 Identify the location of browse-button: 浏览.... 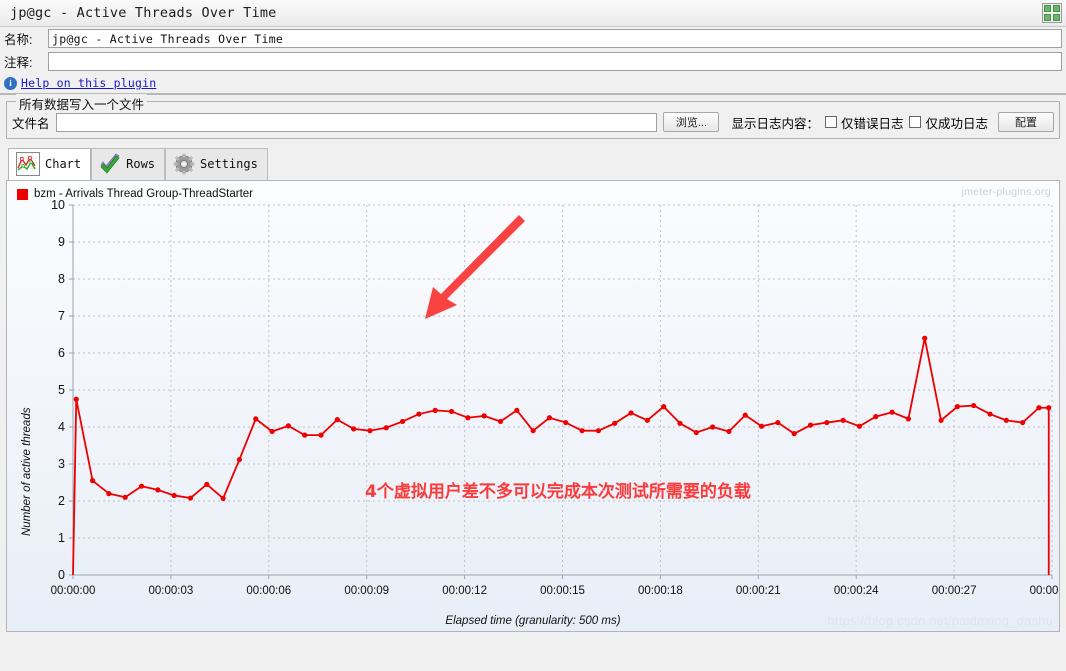
(691, 122).